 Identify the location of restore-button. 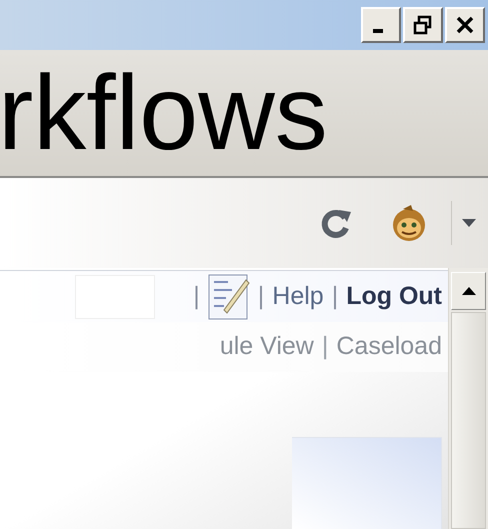
(423, 25).